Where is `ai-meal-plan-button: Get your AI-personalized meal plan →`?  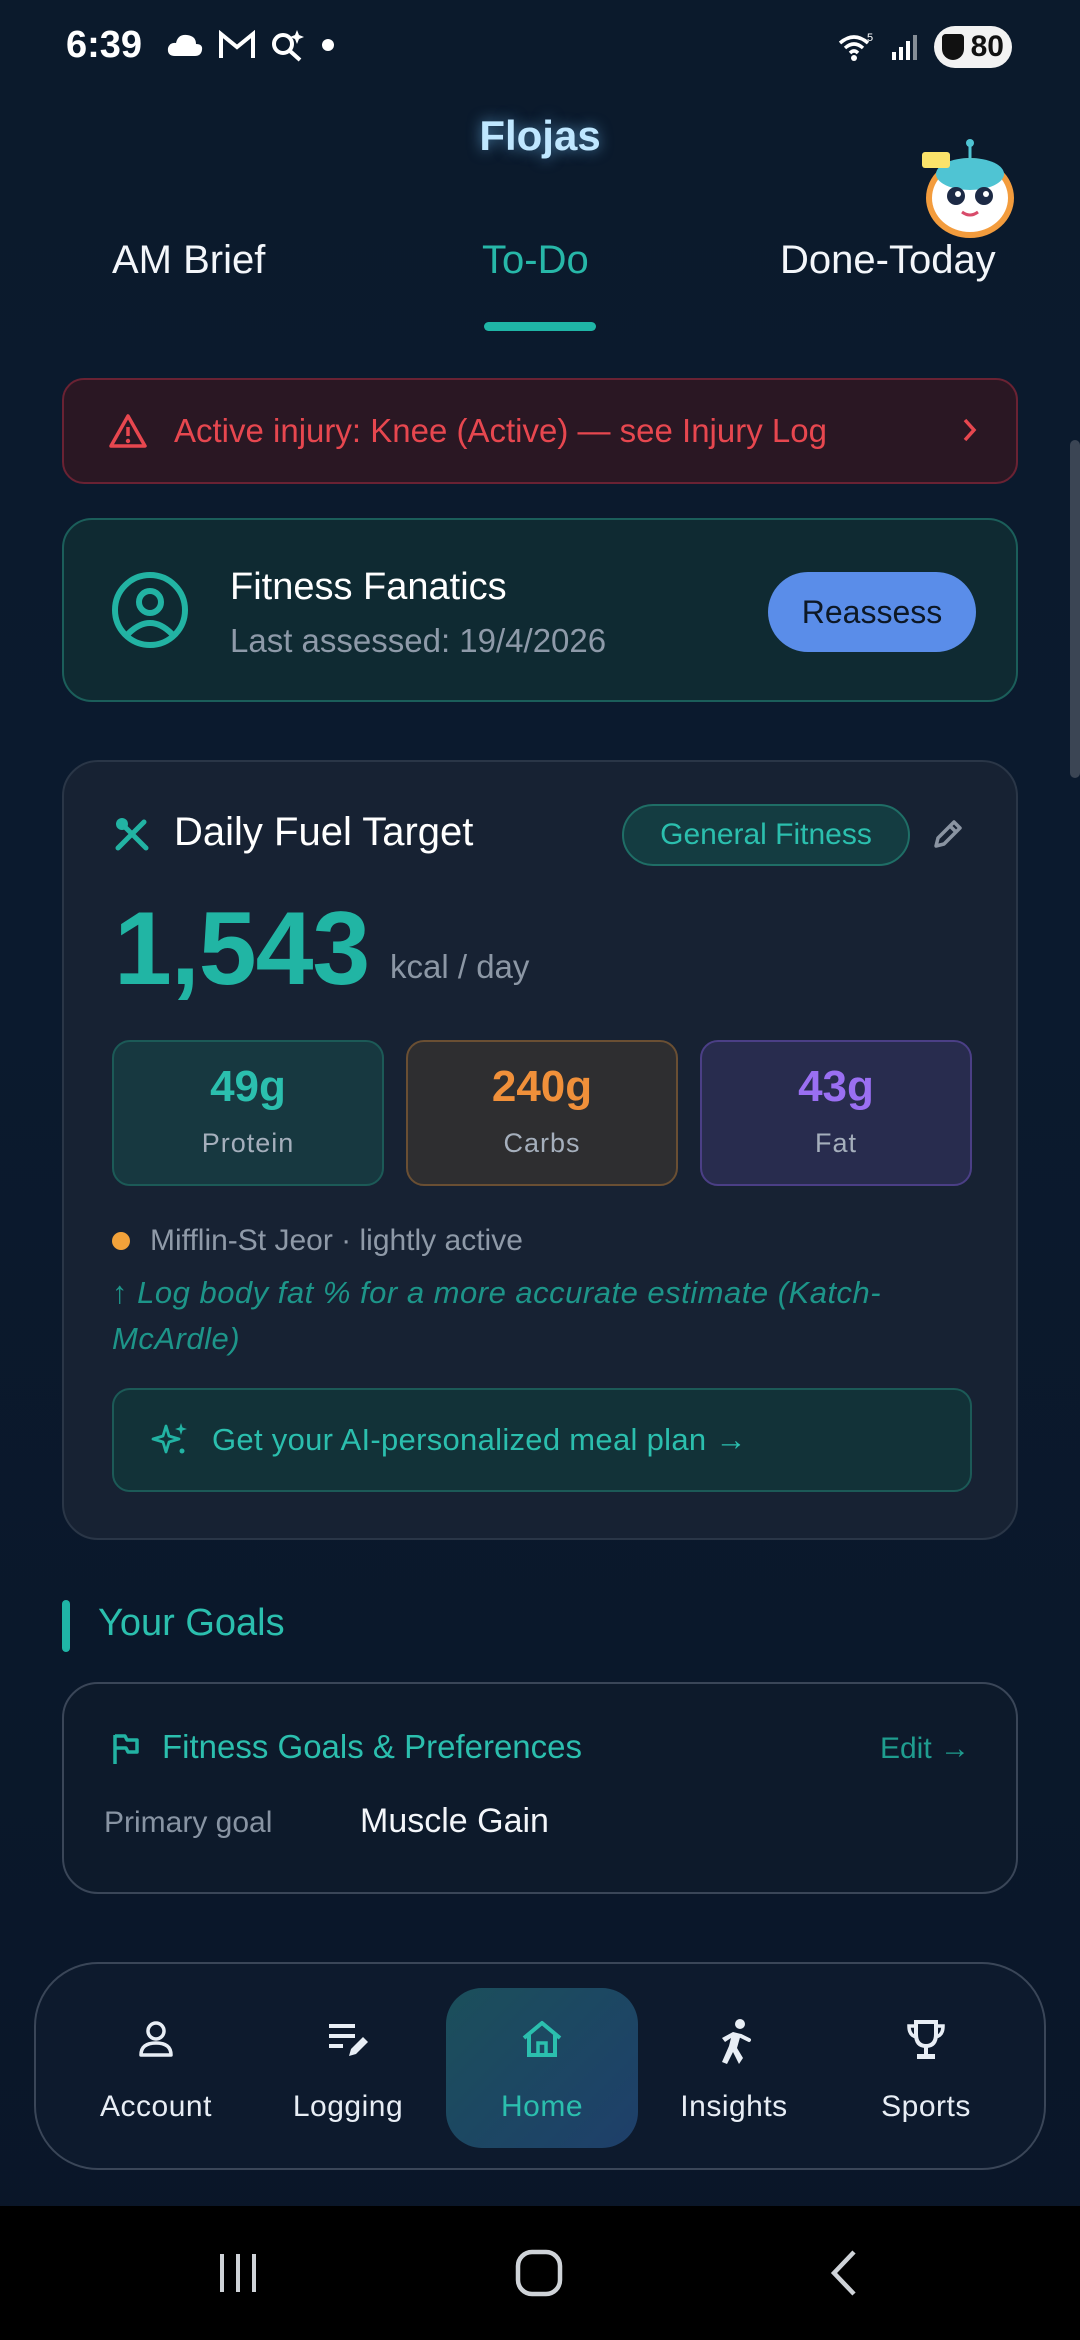 ai-meal-plan-button: Get your AI-personalized meal plan → is located at coordinates (542, 1440).